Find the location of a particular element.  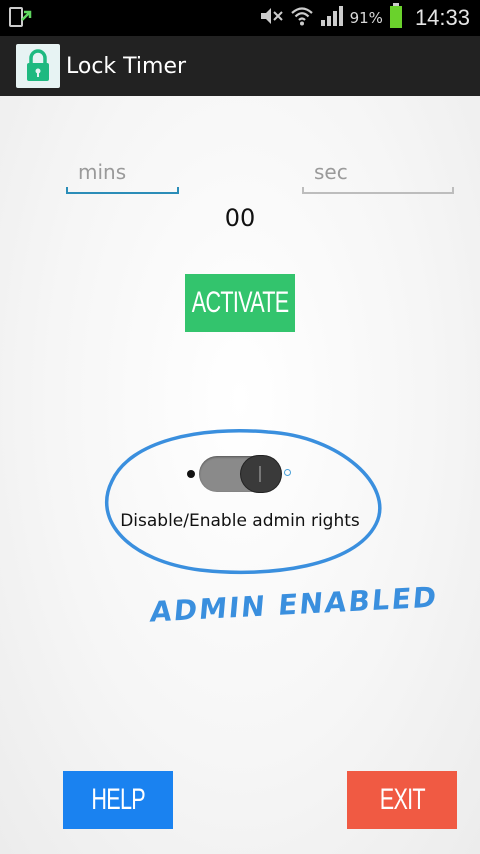

toggle-off-indicator is located at coordinates (191, 474).